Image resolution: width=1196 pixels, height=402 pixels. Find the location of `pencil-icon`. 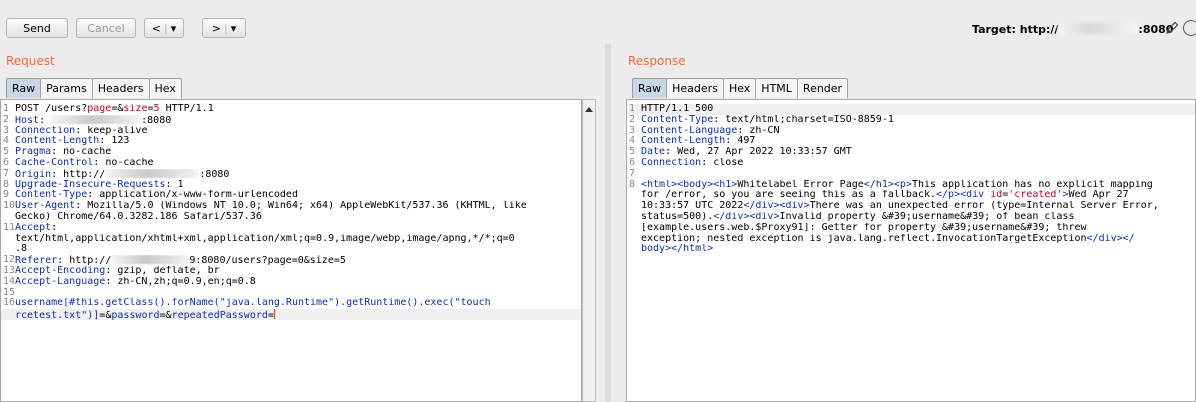

pencil-icon is located at coordinates (1172, 28).